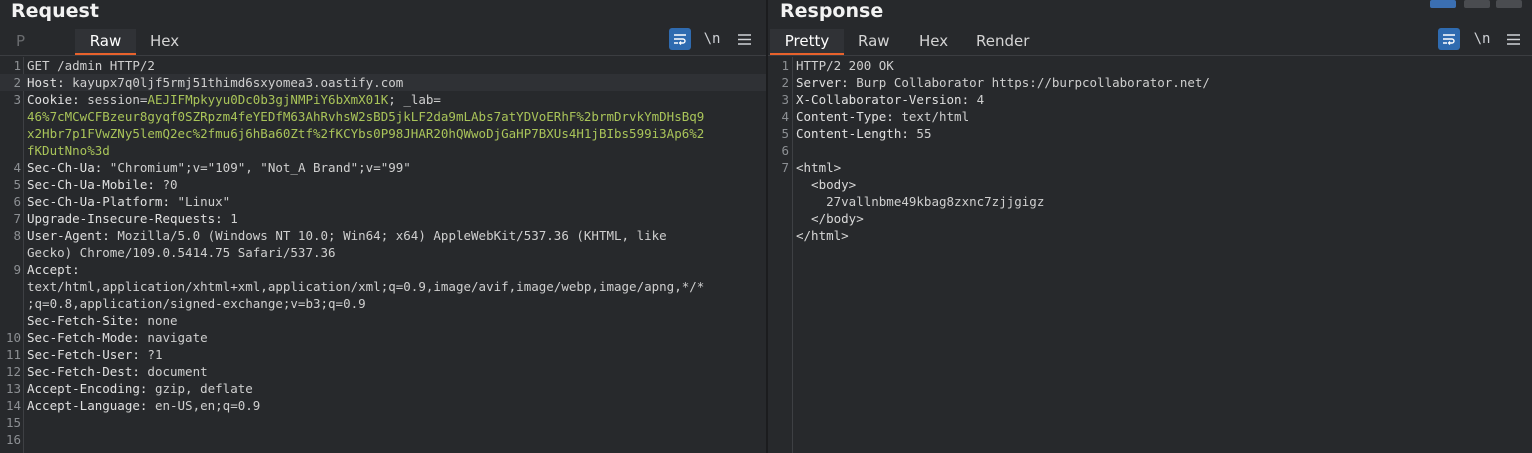  What do you see at coordinates (95, 184) in the screenshot?
I see `header-name: Sec-Ch-Ua-Mobile:` at bounding box center [95, 184].